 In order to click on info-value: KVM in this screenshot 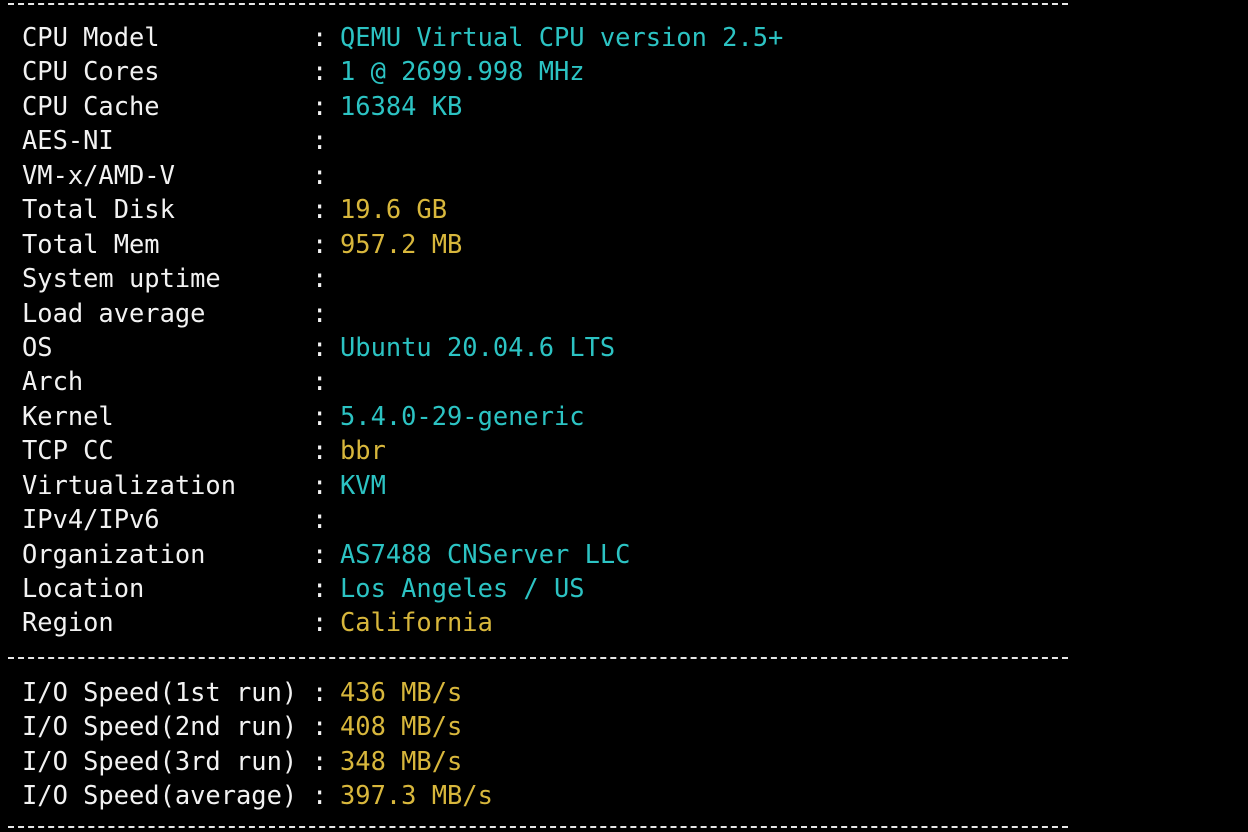, I will do `click(363, 484)`.